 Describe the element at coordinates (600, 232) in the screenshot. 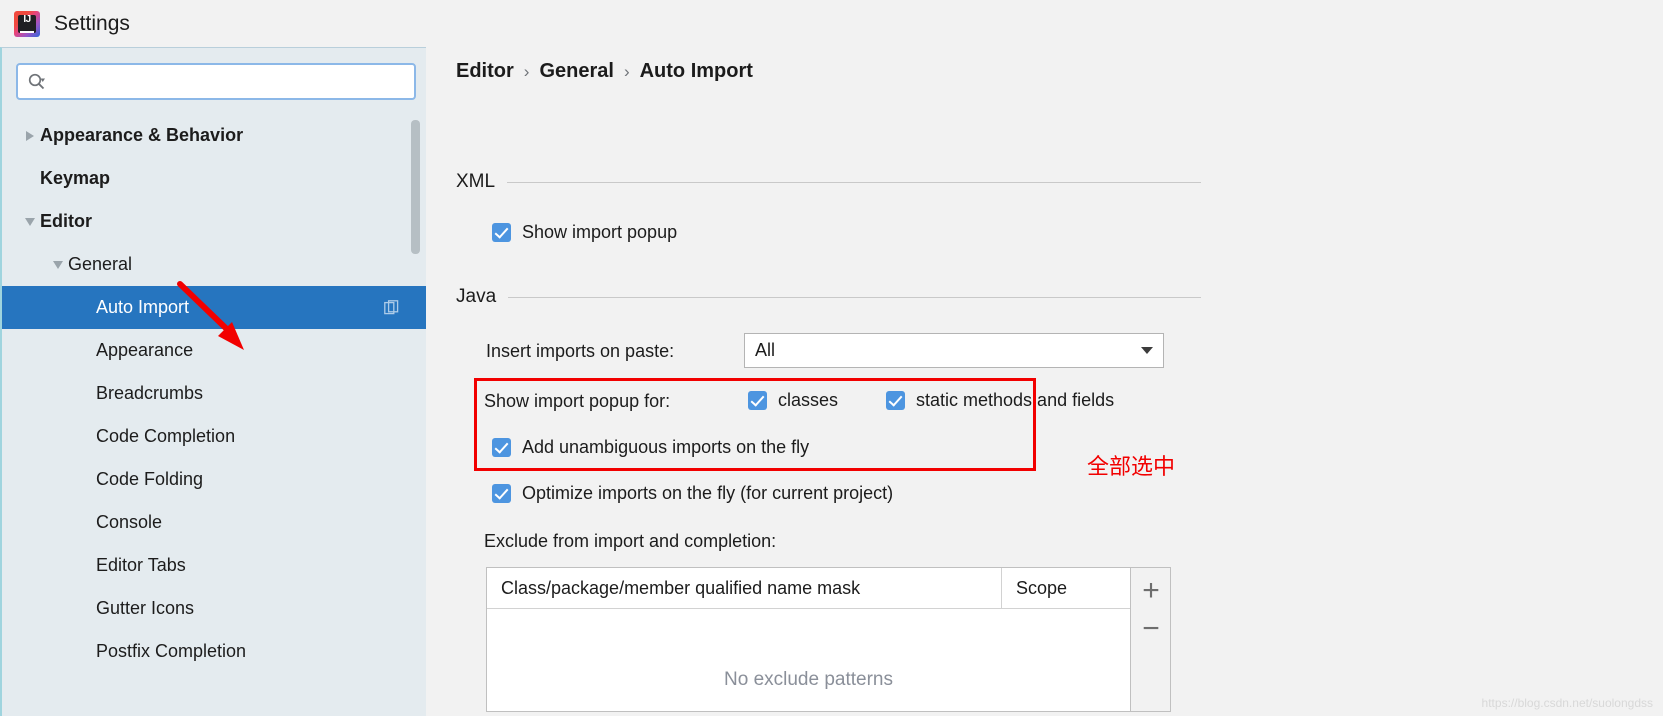

I see `checkbox-label: Show import popup` at that location.